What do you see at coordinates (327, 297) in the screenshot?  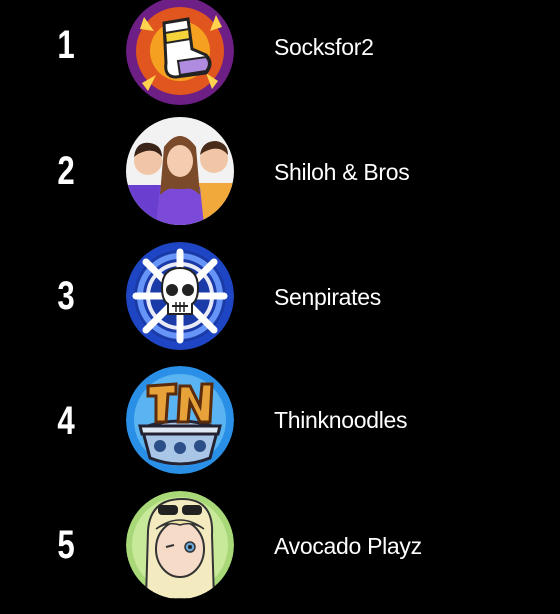 I see `channel-name: Senpirates` at bounding box center [327, 297].